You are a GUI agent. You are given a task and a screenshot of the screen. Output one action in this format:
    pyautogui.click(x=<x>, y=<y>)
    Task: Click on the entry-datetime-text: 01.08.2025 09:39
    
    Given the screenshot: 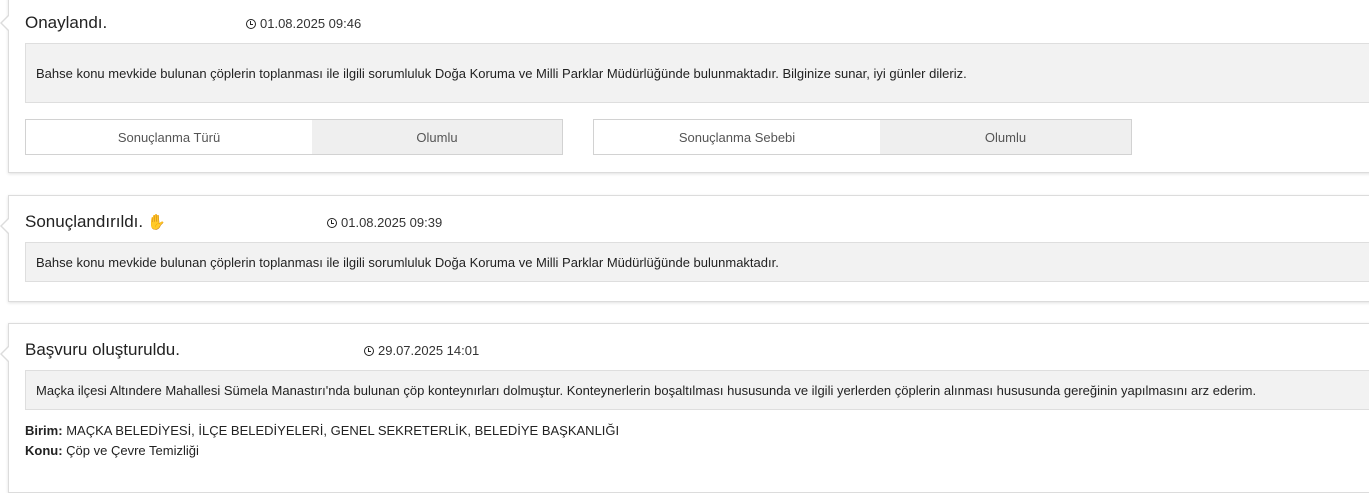 What is the action you would take?
    pyautogui.click(x=392, y=222)
    